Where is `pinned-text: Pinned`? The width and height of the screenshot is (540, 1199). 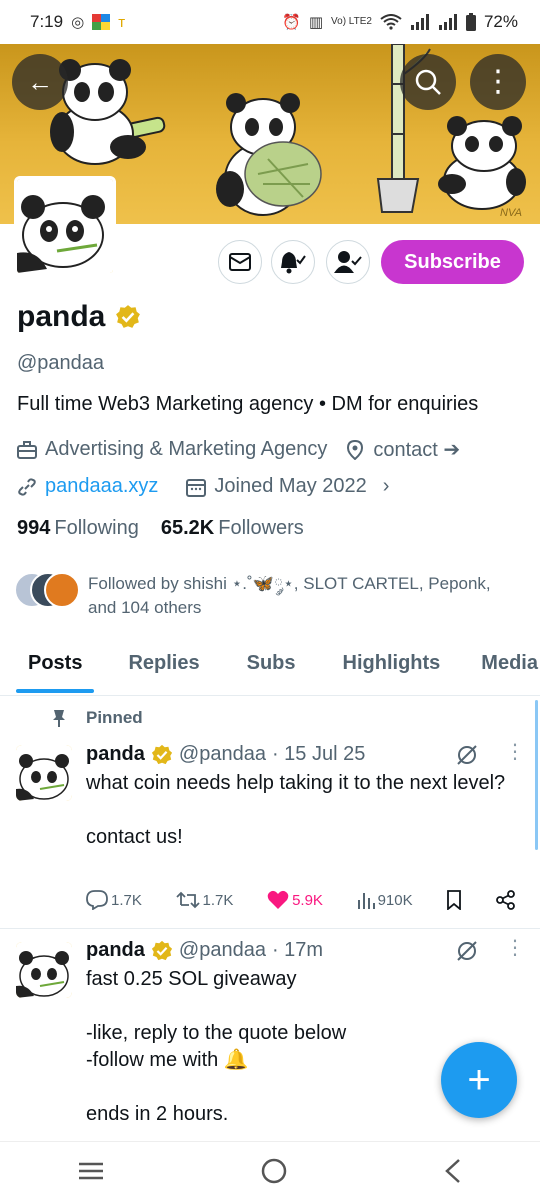 pinned-text: Pinned is located at coordinates (114, 717).